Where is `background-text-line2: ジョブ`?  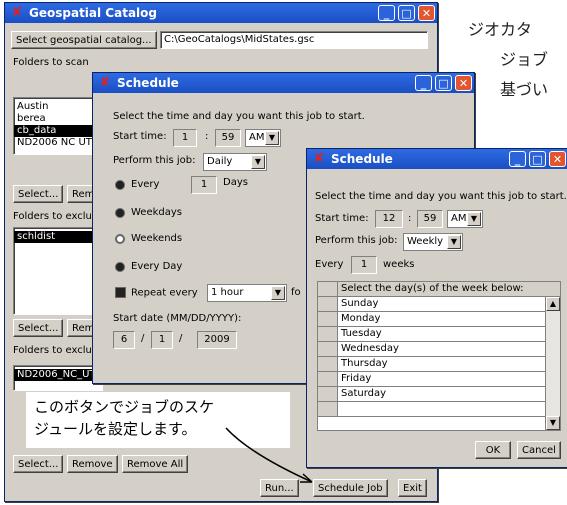
background-text-line2: ジョブ is located at coordinates (524, 59).